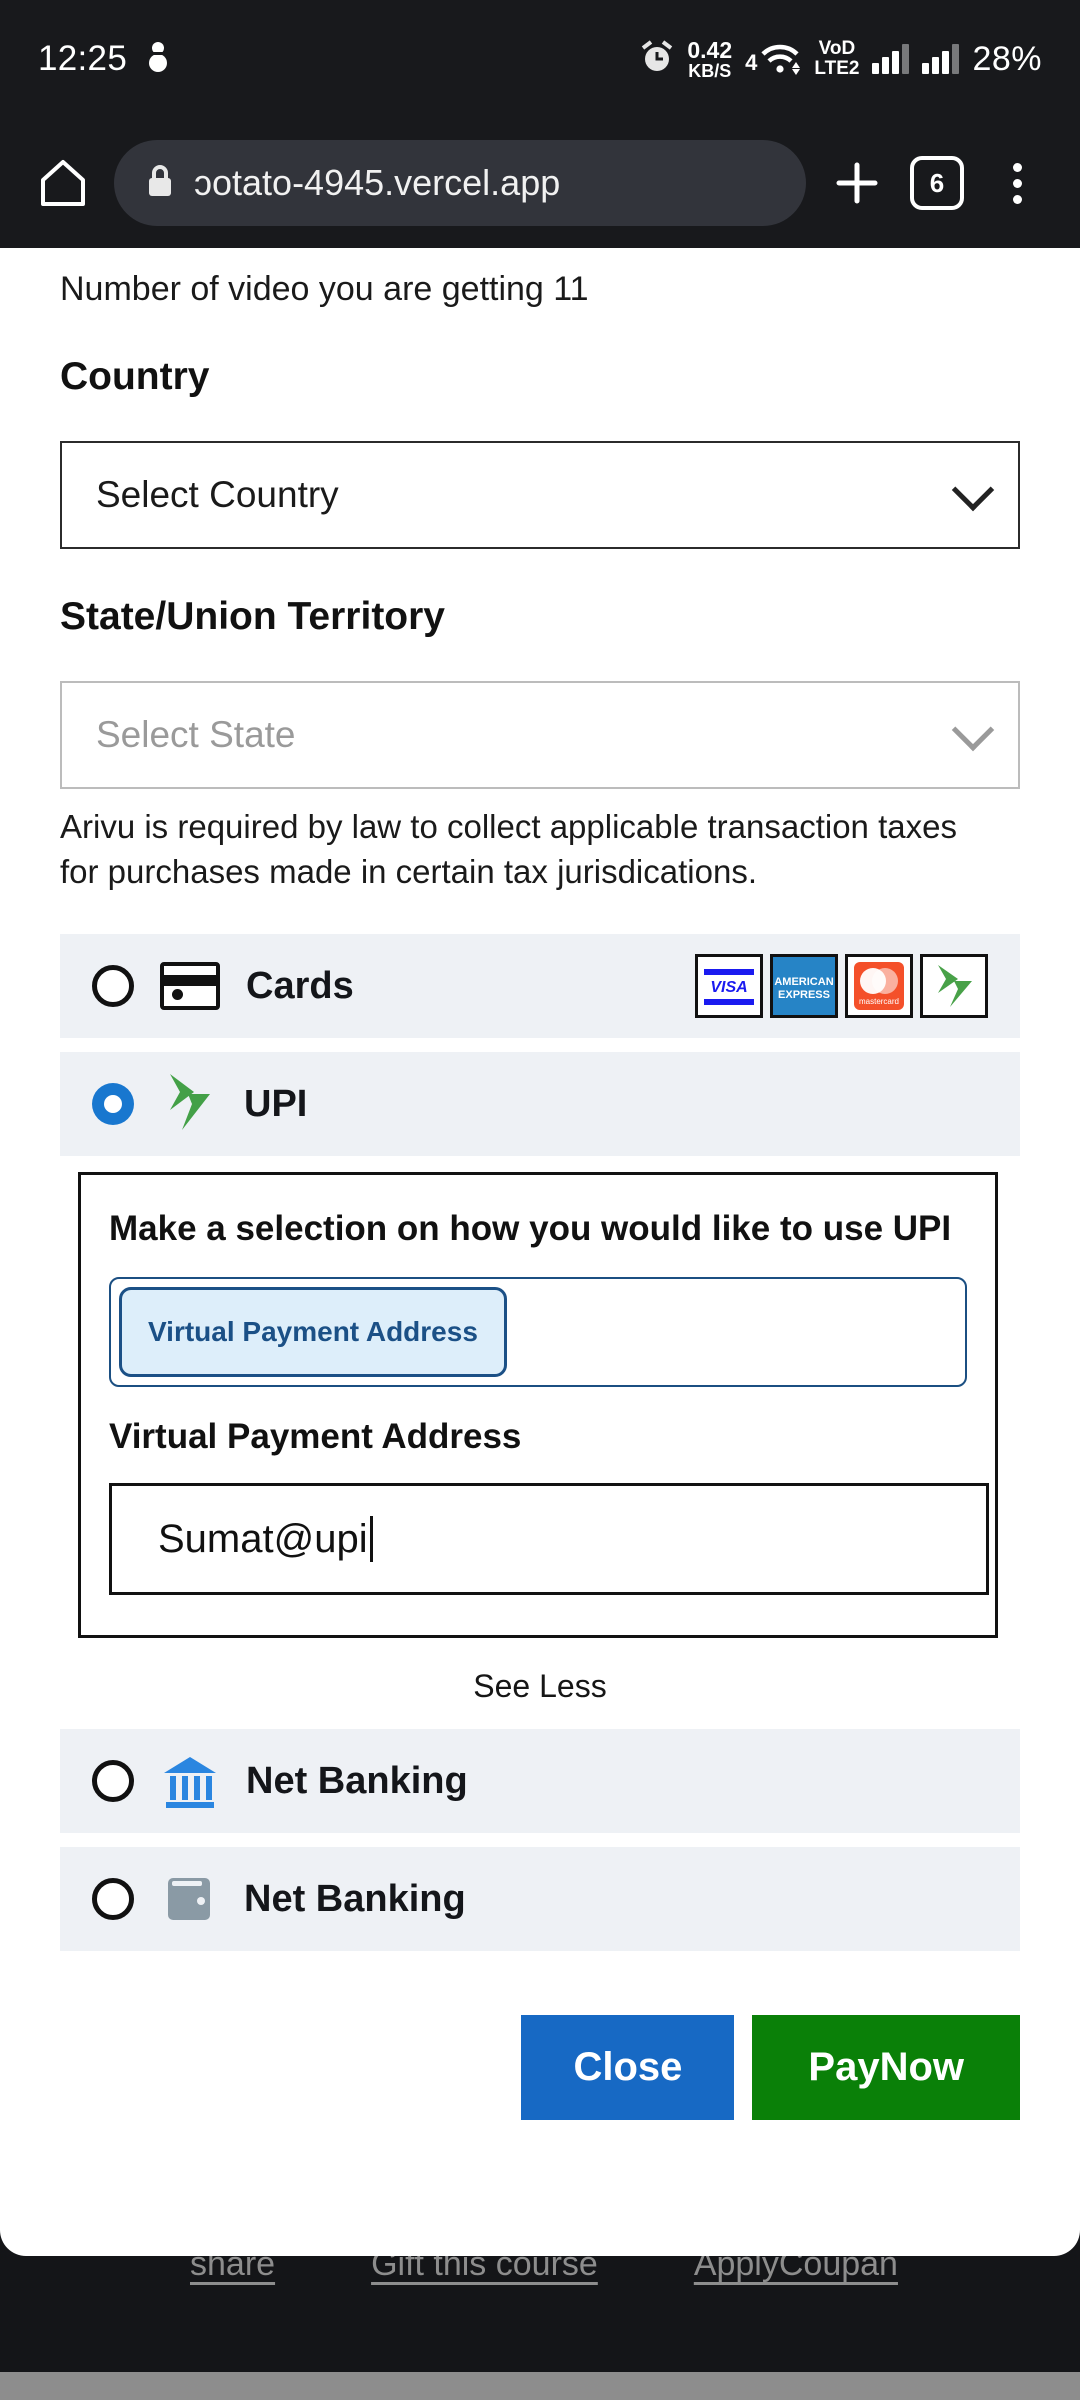 The height and width of the screenshot is (2400, 1080). Describe the element at coordinates (113, 1899) in the screenshot. I see `radio-net-banking-wallet` at that location.